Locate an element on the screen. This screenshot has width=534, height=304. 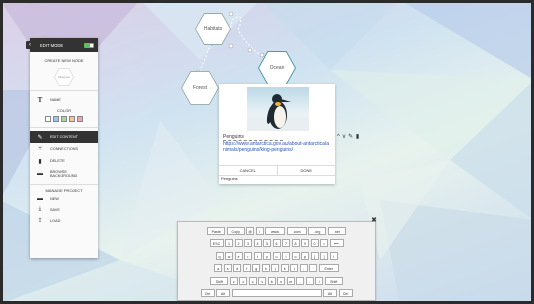
keyboard-row-bottom-letters: Shift z x c v b n m , . / Shift is located at coordinates (276, 280).